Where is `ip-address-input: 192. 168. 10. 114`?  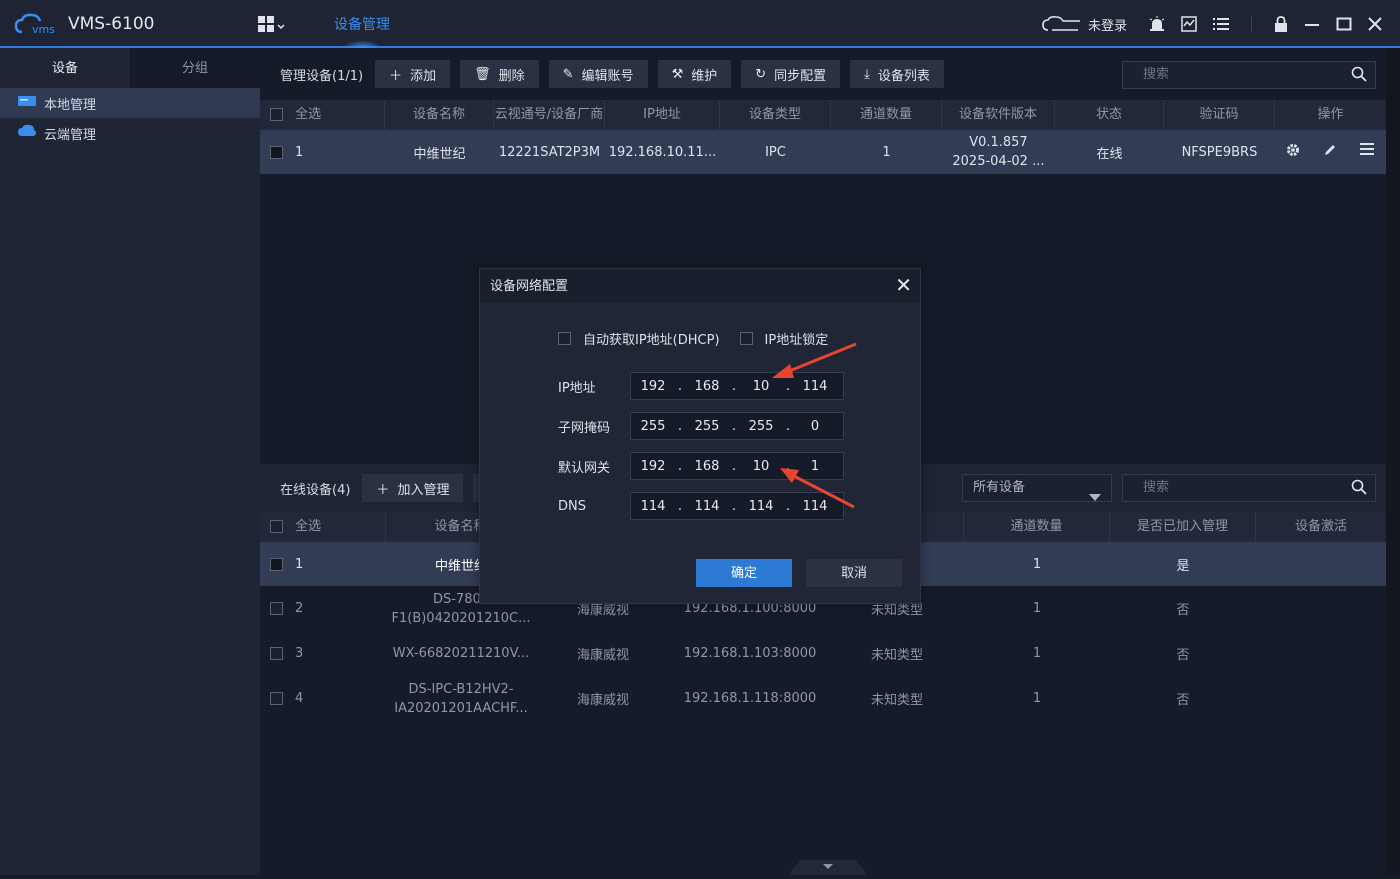
ip-address-input: 192. 168. 10. 114 is located at coordinates (737, 386).